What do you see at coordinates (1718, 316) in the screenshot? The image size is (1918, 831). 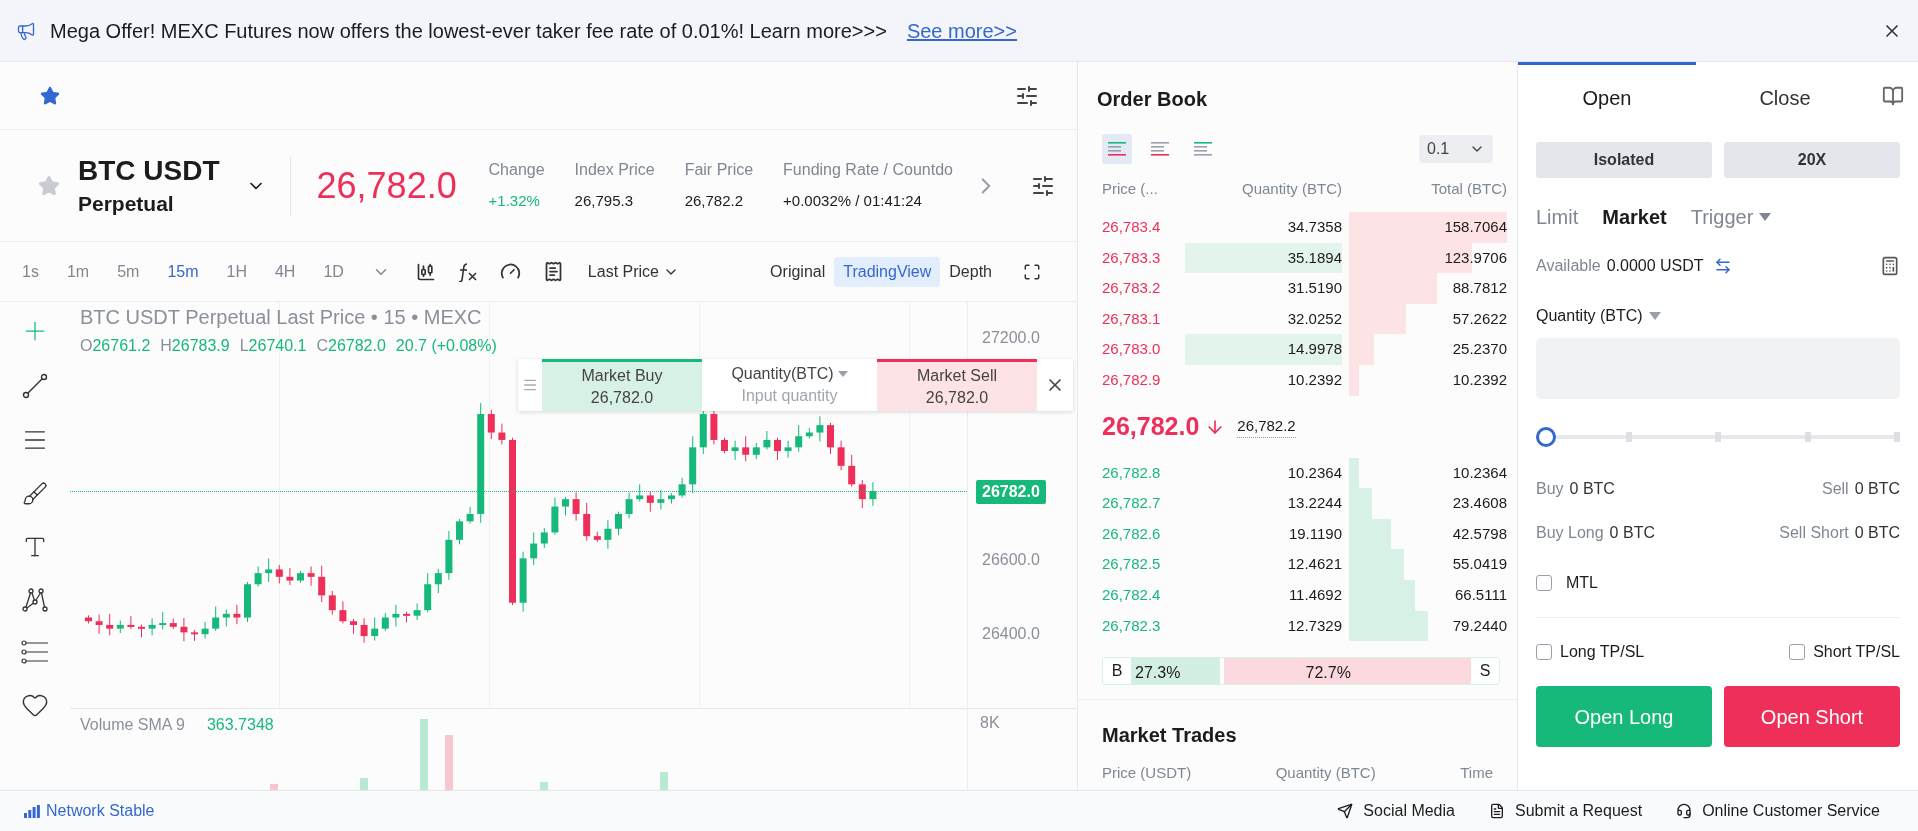 I see `quantity-unit-selector: Quantity (BTC)` at bounding box center [1718, 316].